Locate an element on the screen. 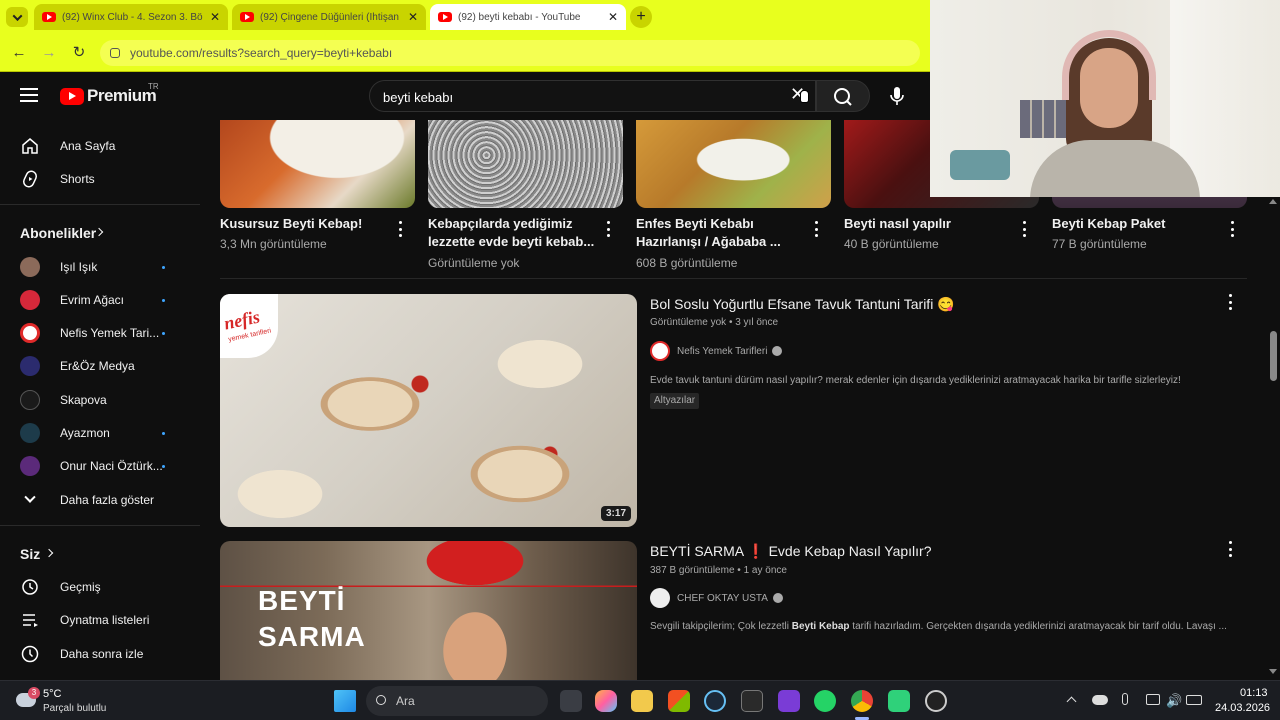 This screenshot has width=1280, height=720. weather-widget: 3 5°C Parçalı bulutlu is located at coordinates (74, 701).